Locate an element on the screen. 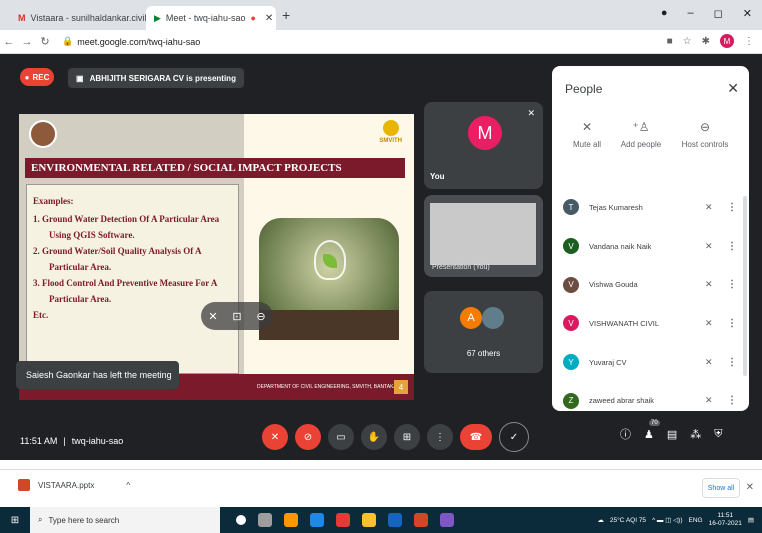  language-indicator: ENG is located at coordinates (696, 520).